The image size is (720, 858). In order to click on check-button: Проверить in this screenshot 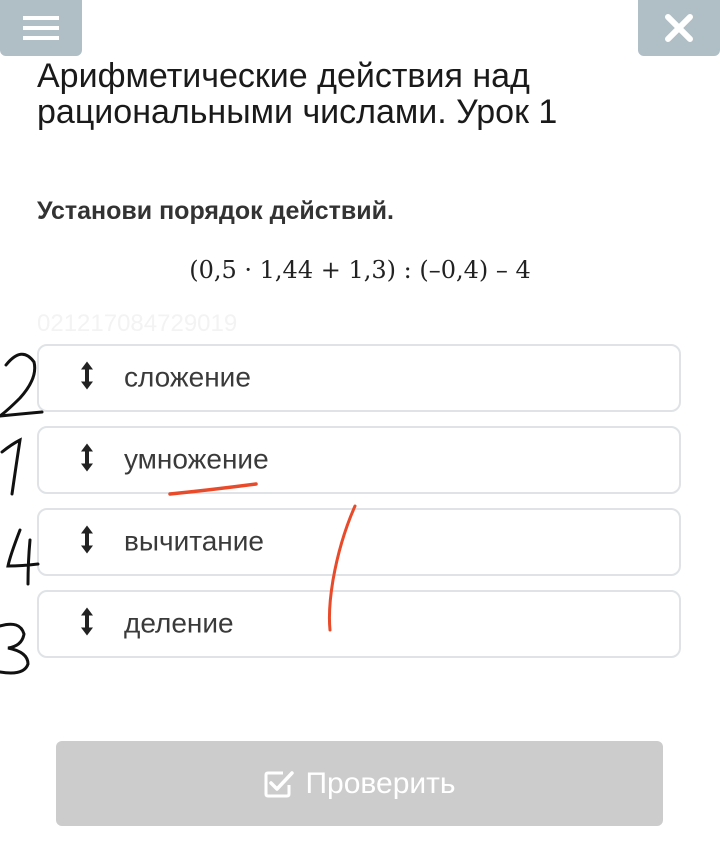, I will do `click(359, 783)`.